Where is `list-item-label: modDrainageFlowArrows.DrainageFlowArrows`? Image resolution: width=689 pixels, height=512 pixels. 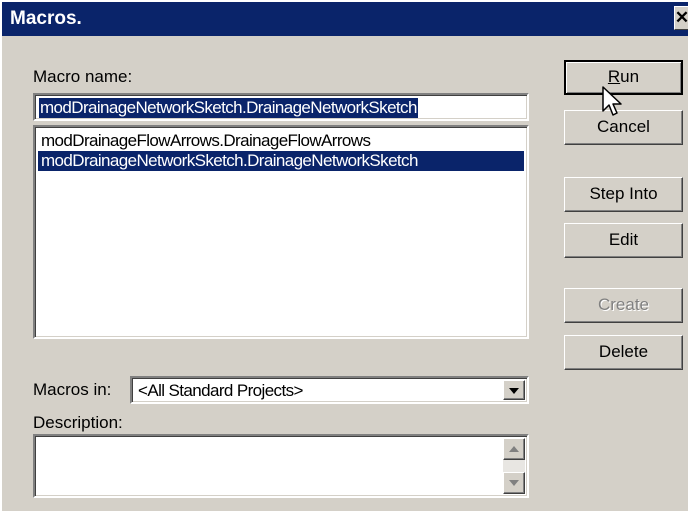
list-item-label: modDrainageFlowArrows.DrainageFlowArrows is located at coordinates (206, 140).